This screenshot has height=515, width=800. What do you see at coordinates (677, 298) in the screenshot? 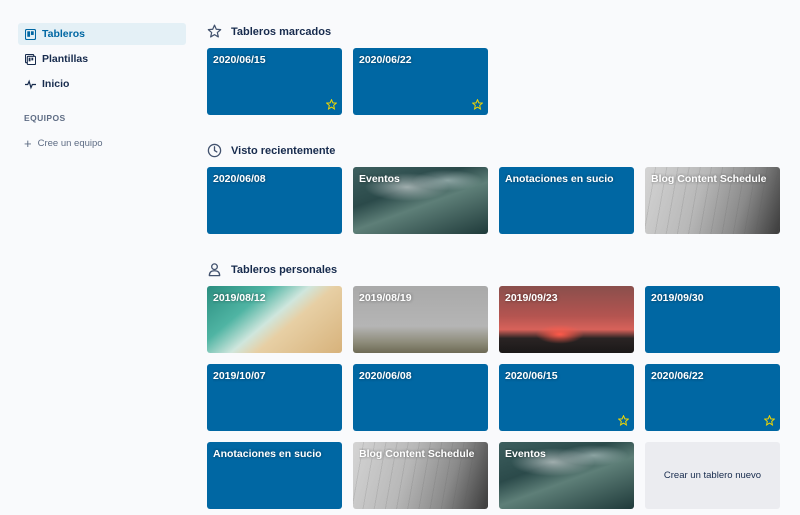
I see `board-title: 2019/09/30` at bounding box center [677, 298].